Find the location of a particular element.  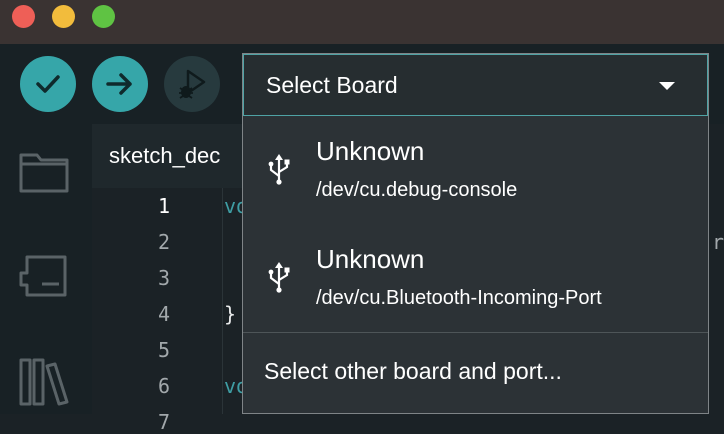

debug-play-icon is located at coordinates (192, 84).